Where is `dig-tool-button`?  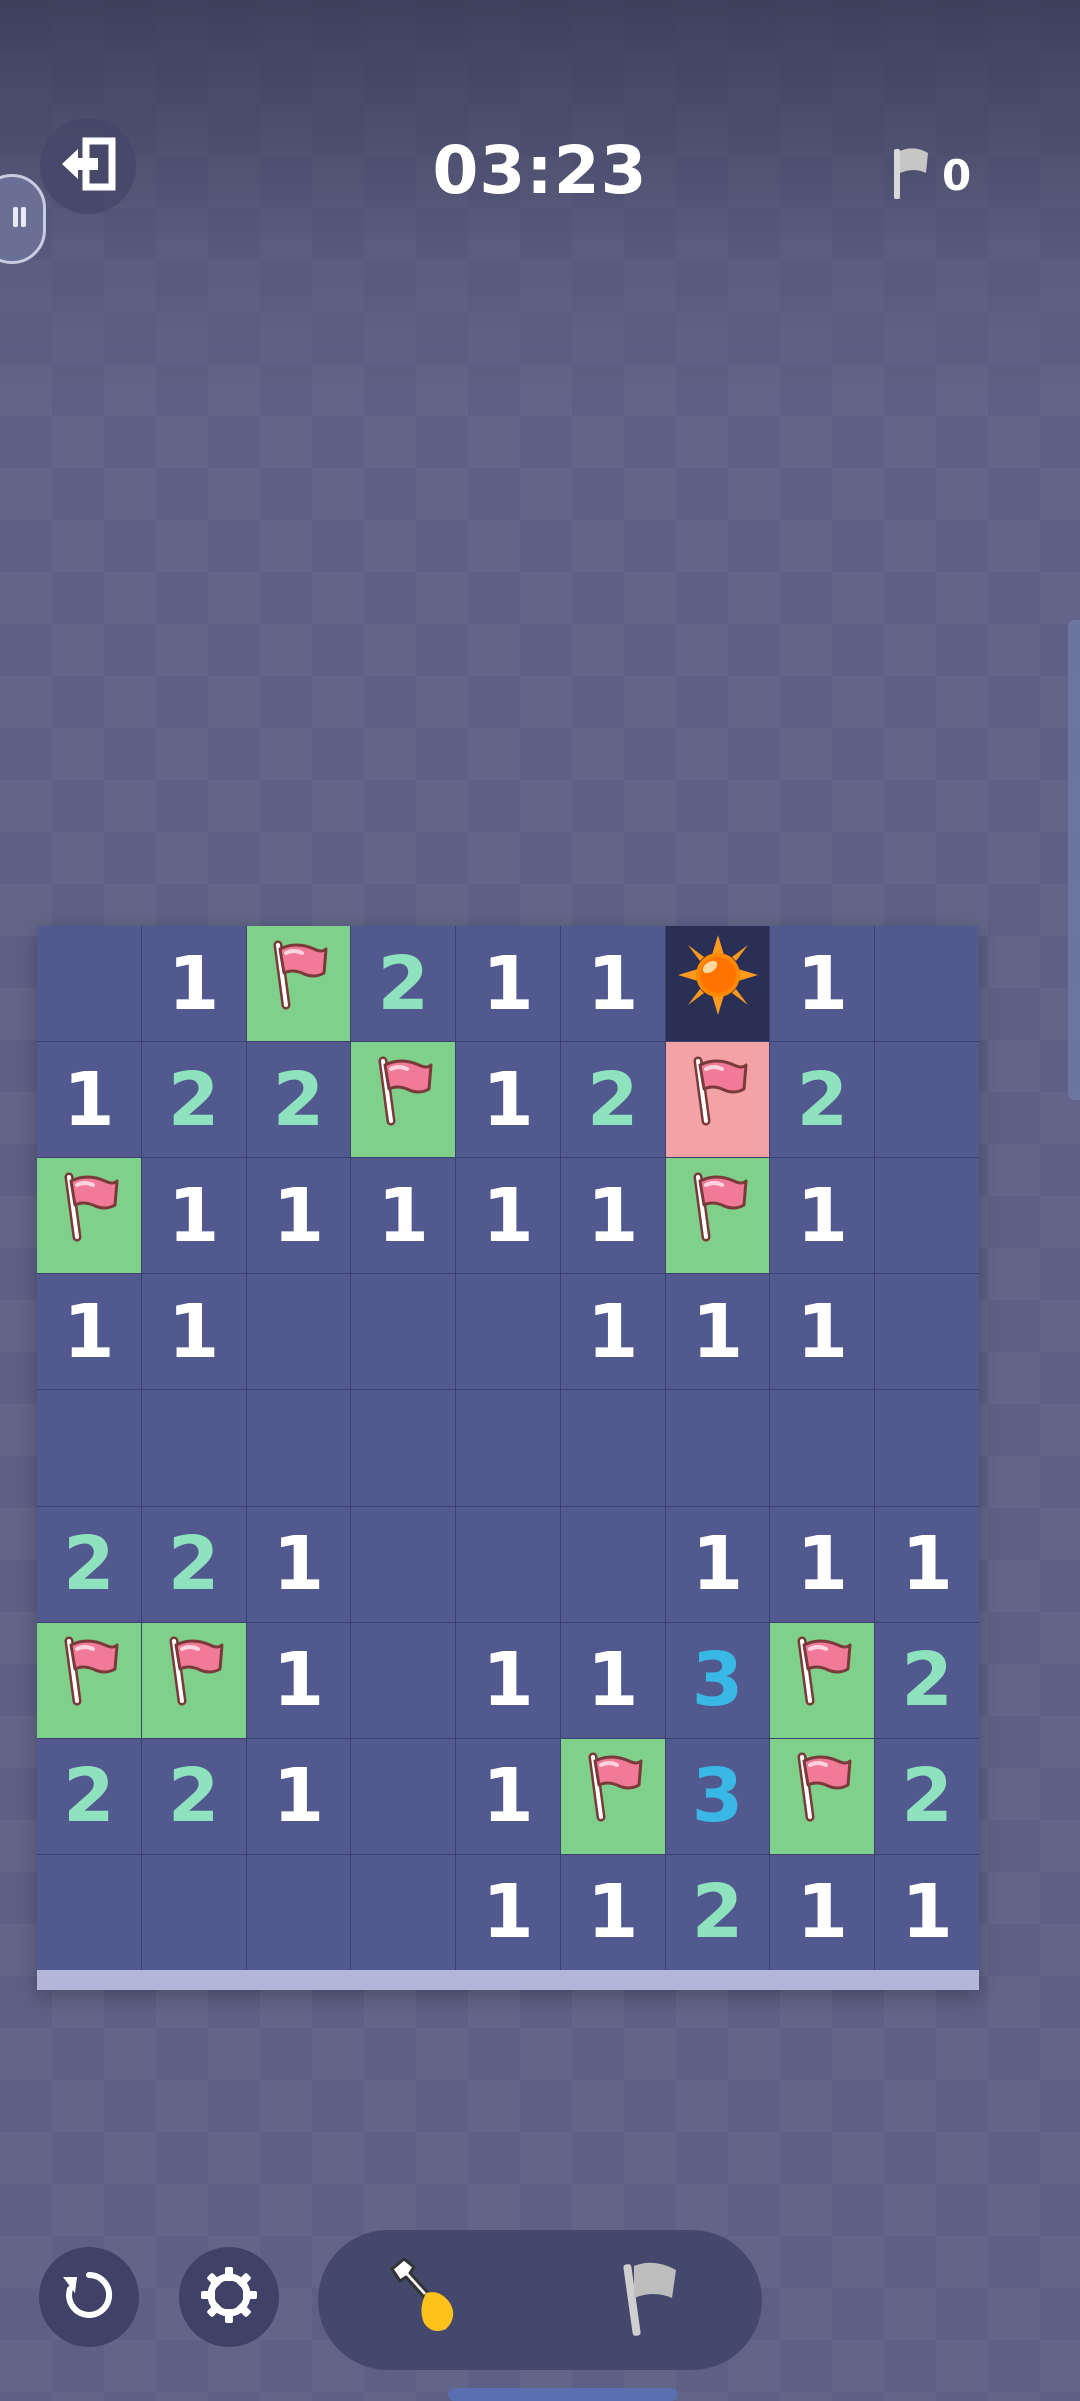 dig-tool-button is located at coordinates (429, 2300).